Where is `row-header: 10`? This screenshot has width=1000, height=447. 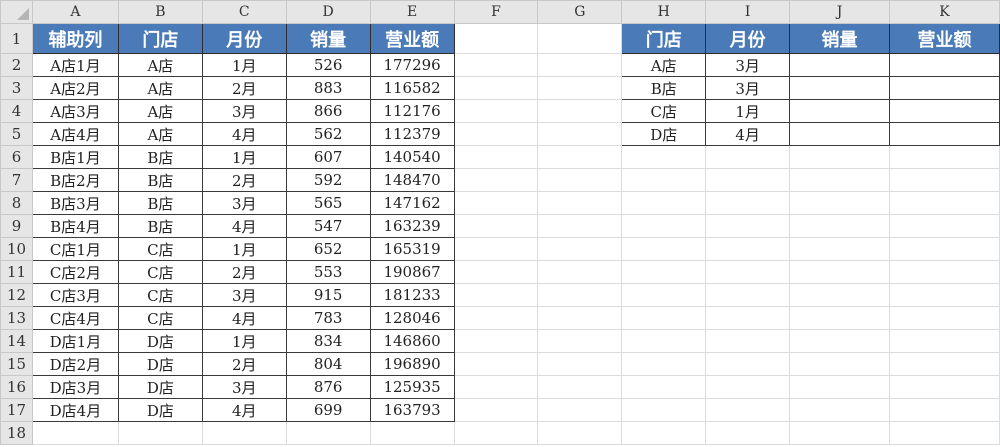
row-header: 10 is located at coordinates (16, 249).